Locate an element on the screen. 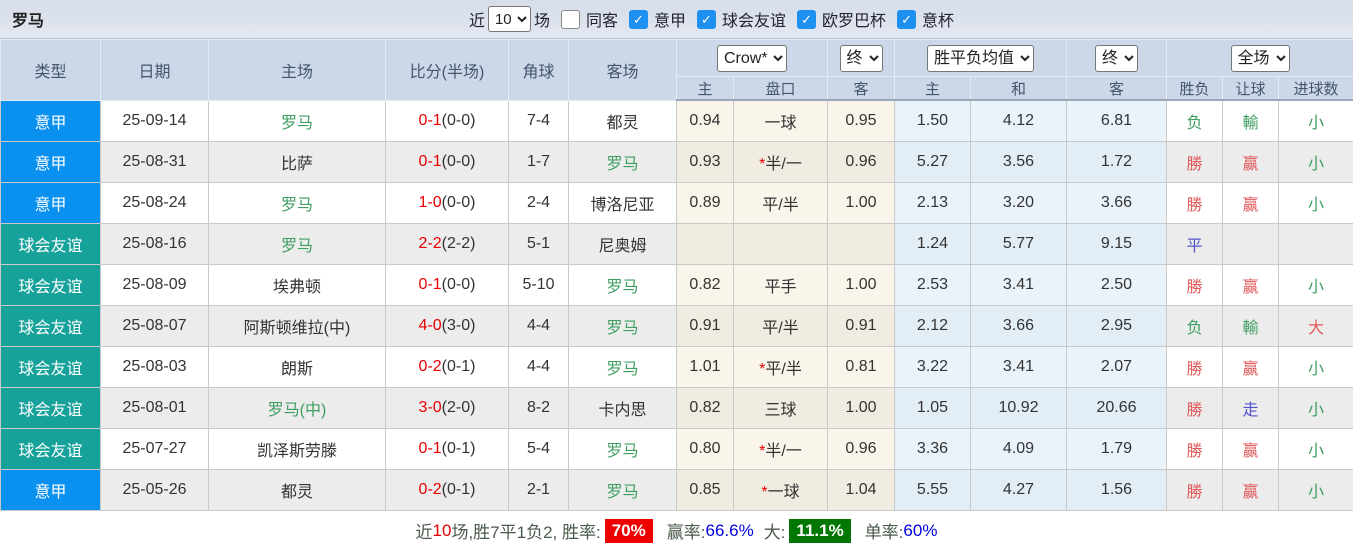 The height and width of the screenshot is (550, 1353). away-odds-cell: 0.81 is located at coordinates (861, 367).